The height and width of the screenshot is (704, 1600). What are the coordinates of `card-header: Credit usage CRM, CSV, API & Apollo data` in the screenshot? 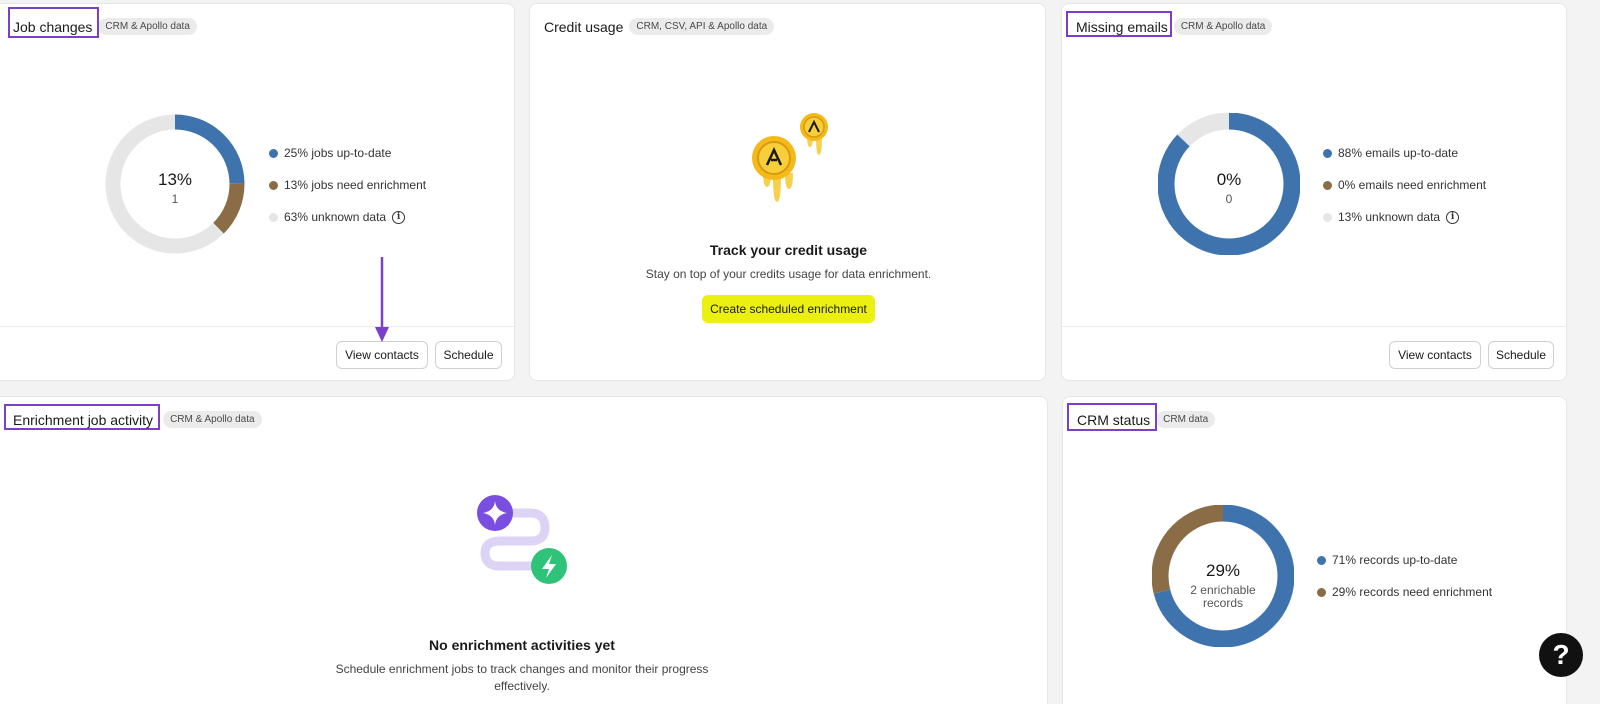 It's located at (659, 26).